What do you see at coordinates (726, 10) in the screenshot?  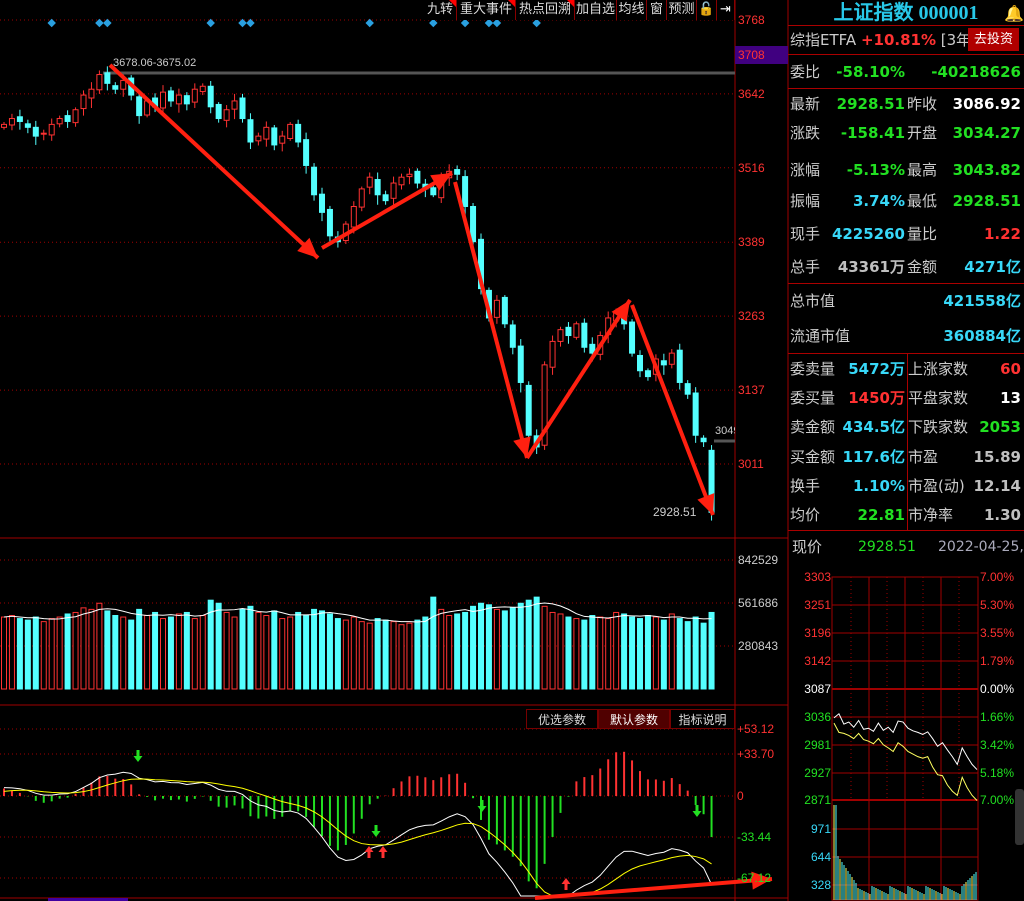 I see `exit-icon: ⇥` at bounding box center [726, 10].